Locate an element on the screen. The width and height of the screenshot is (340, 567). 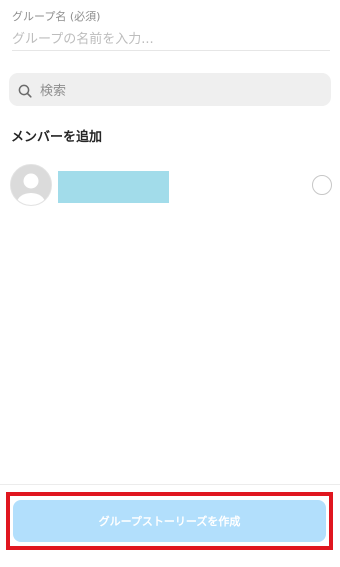
search-icon is located at coordinates (25, 90).